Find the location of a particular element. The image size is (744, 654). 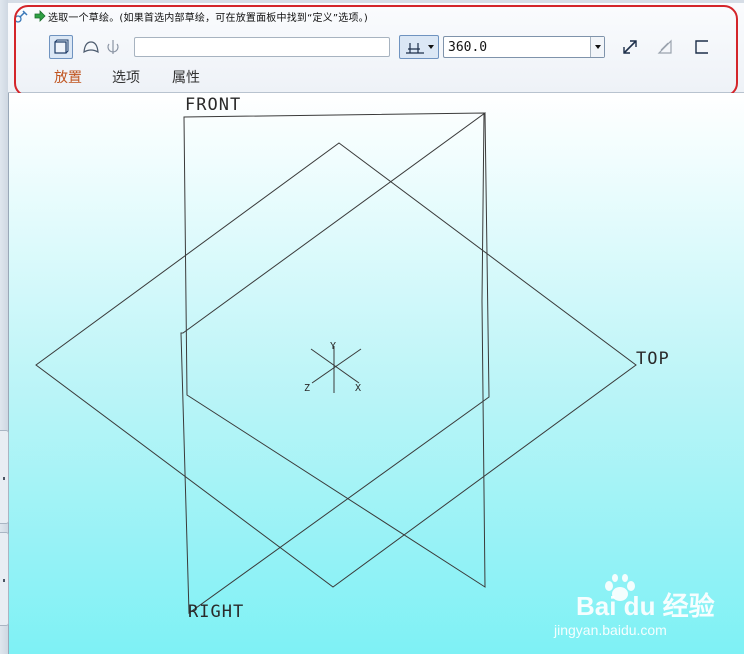

thicken-icon is located at coordinates (701, 47).